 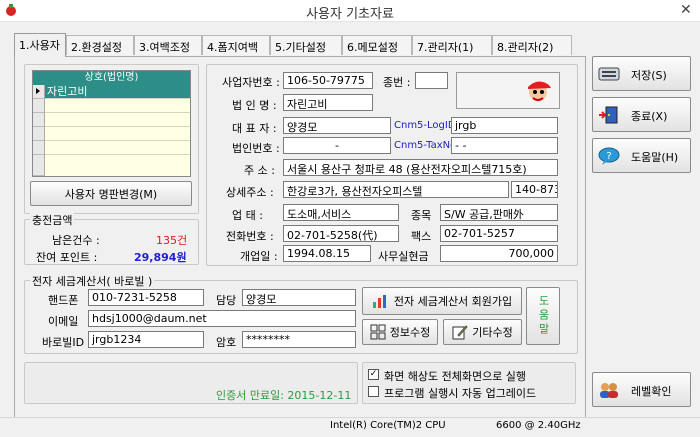 I want to click on other-edit-button: 기타수정, so click(x=482, y=332).